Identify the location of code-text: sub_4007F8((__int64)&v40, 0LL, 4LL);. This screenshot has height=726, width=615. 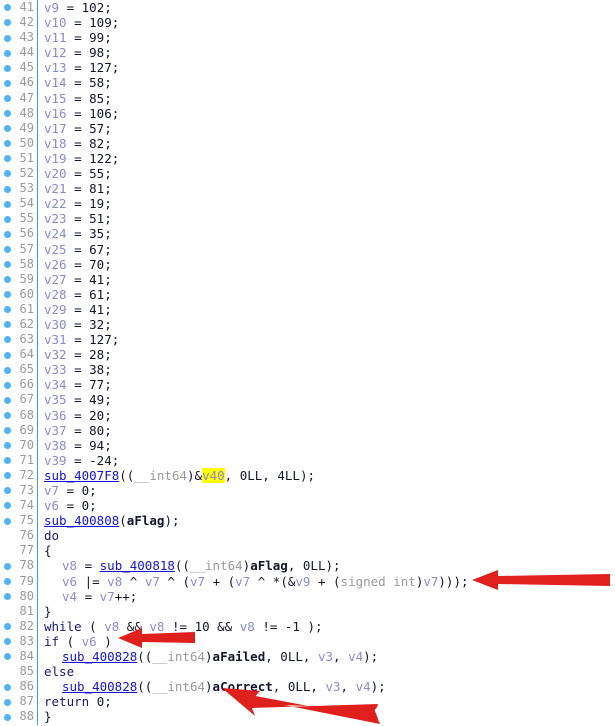
(326, 475).